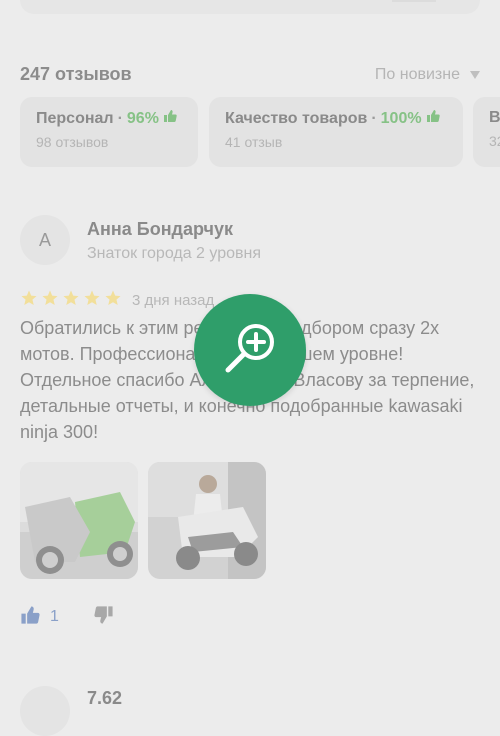 The image size is (500, 736). I want to click on top-strip-pill, so click(414, 1).